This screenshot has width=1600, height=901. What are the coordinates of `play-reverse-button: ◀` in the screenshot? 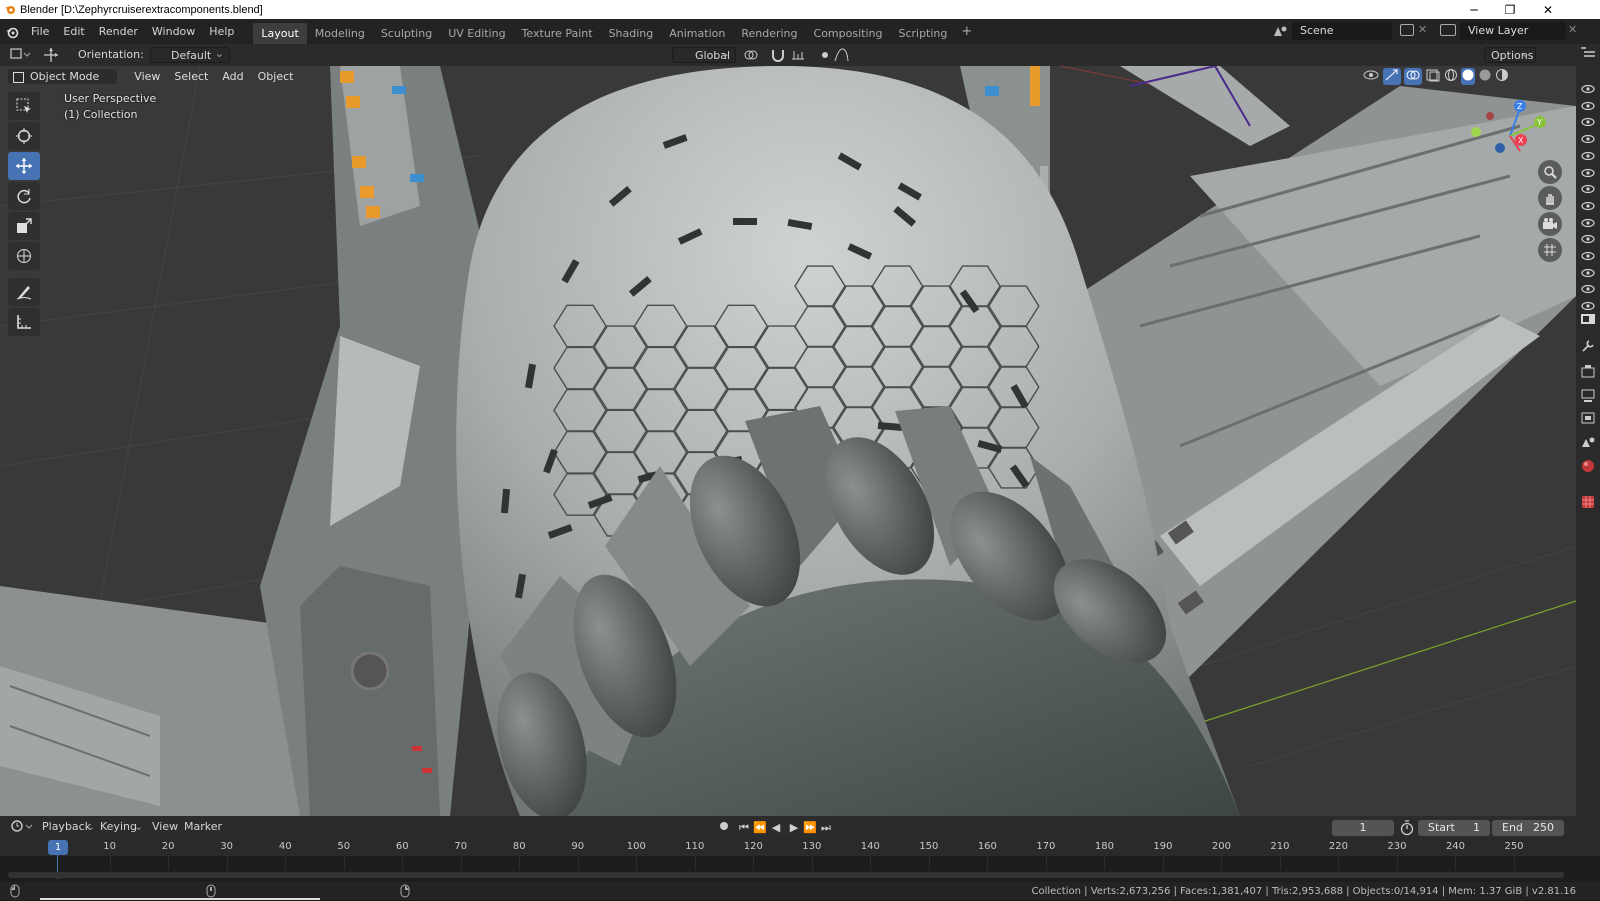 It's located at (776, 828).